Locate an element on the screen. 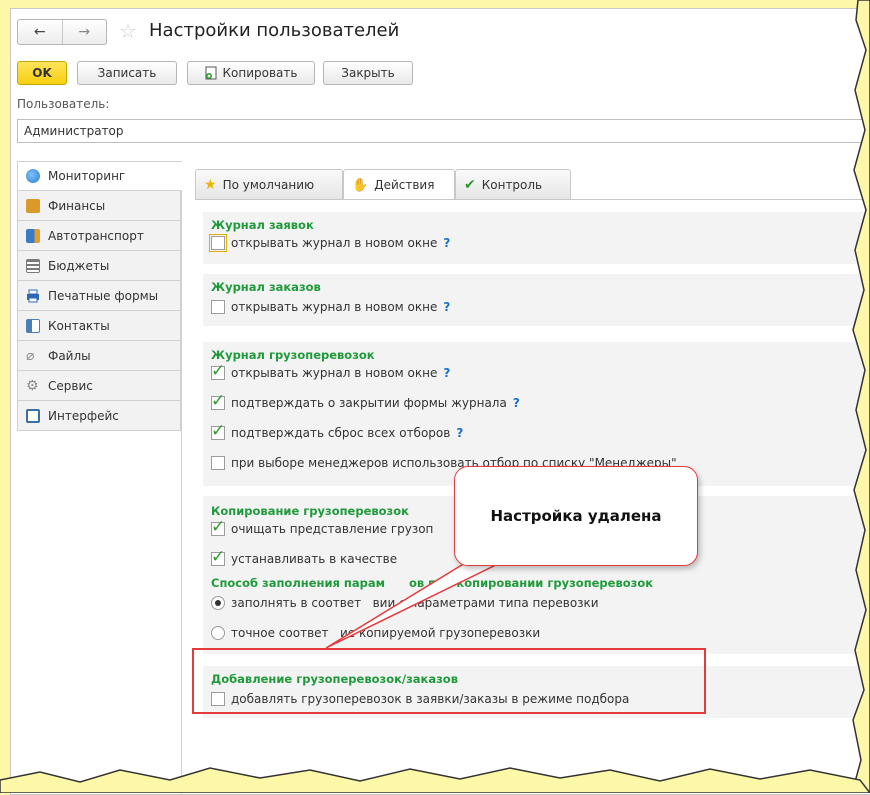 This screenshot has width=870, height=795. sidebar-item-label: Автотранспорт is located at coordinates (96, 235).